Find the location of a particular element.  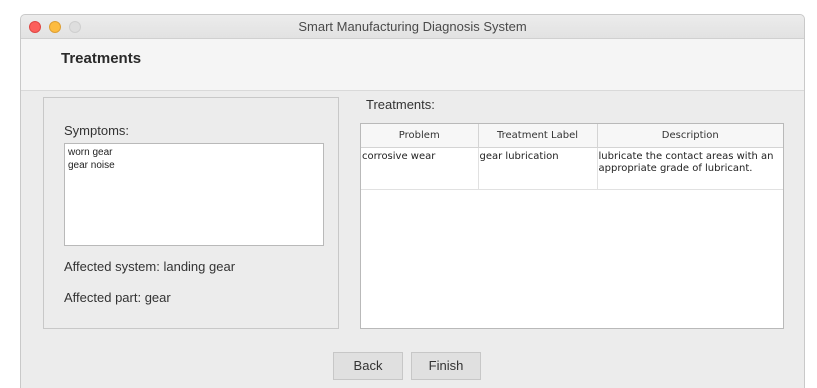

affected-system-text: Affected system: landing gear is located at coordinates (150, 266).